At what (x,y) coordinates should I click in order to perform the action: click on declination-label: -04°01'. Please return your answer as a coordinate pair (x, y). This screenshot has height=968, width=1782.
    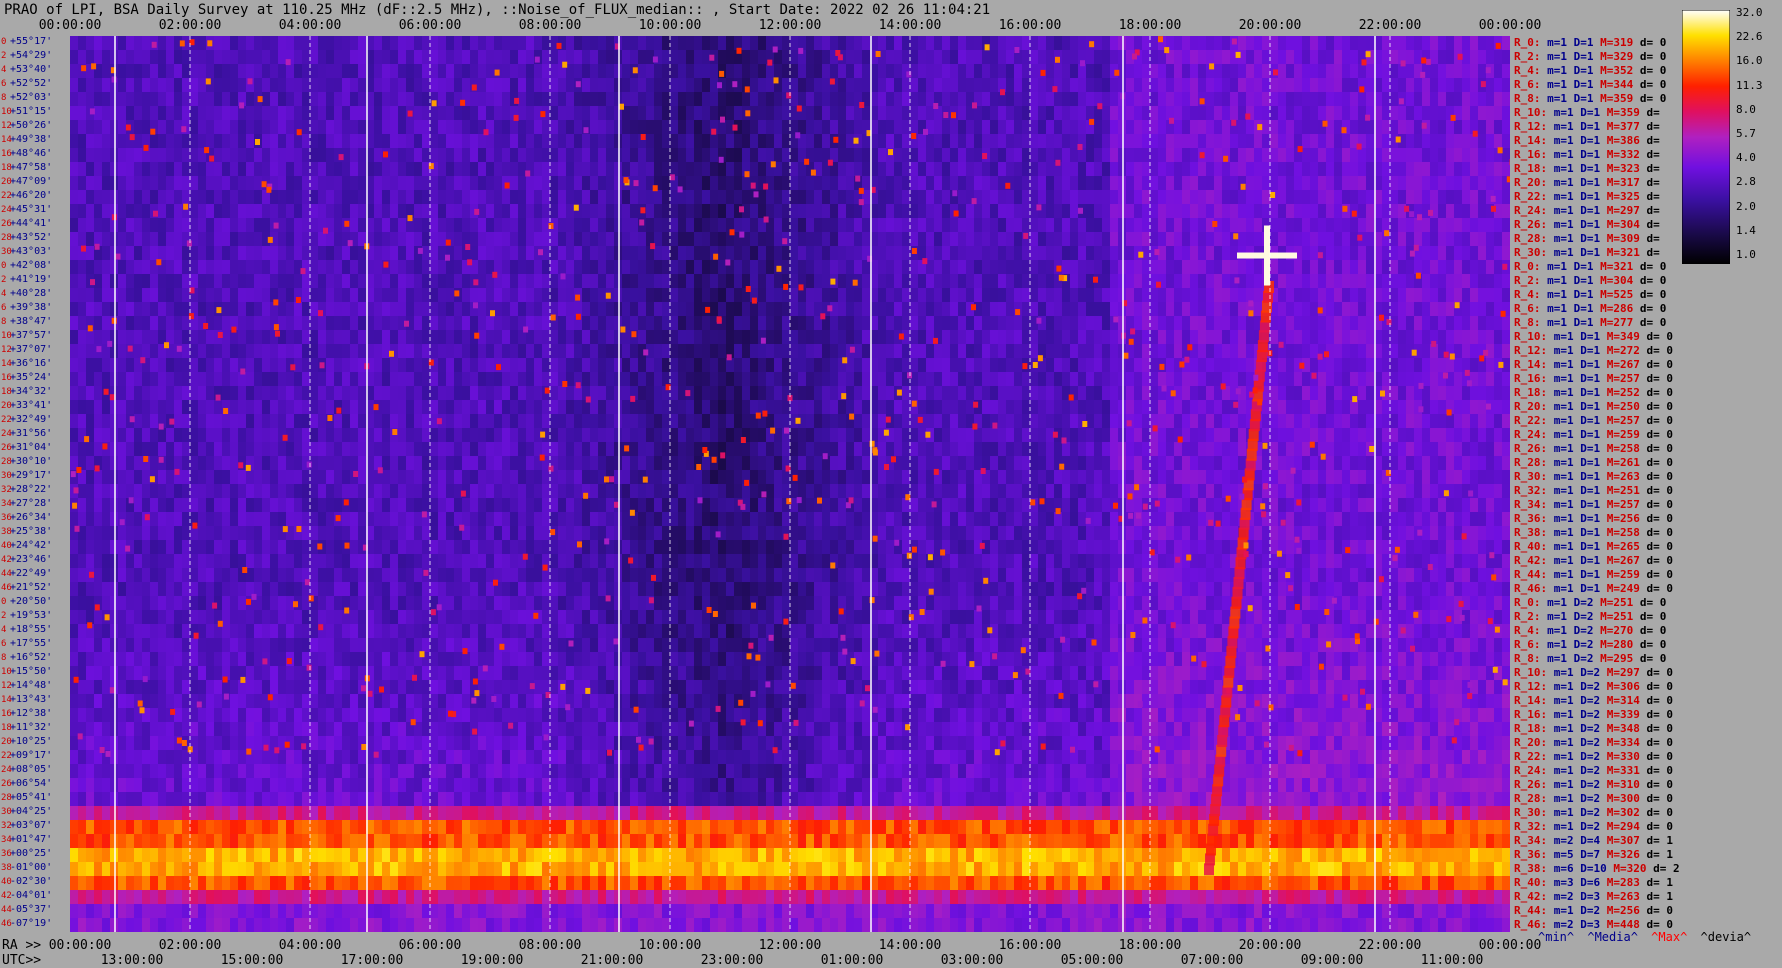
    Looking at the image, I should click on (31, 895).